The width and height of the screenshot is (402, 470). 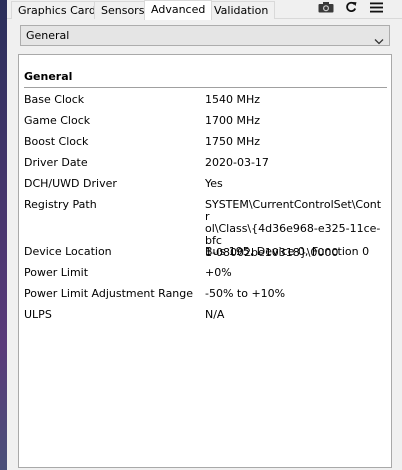 I want to click on property-key: Device Location, so click(x=68, y=251).